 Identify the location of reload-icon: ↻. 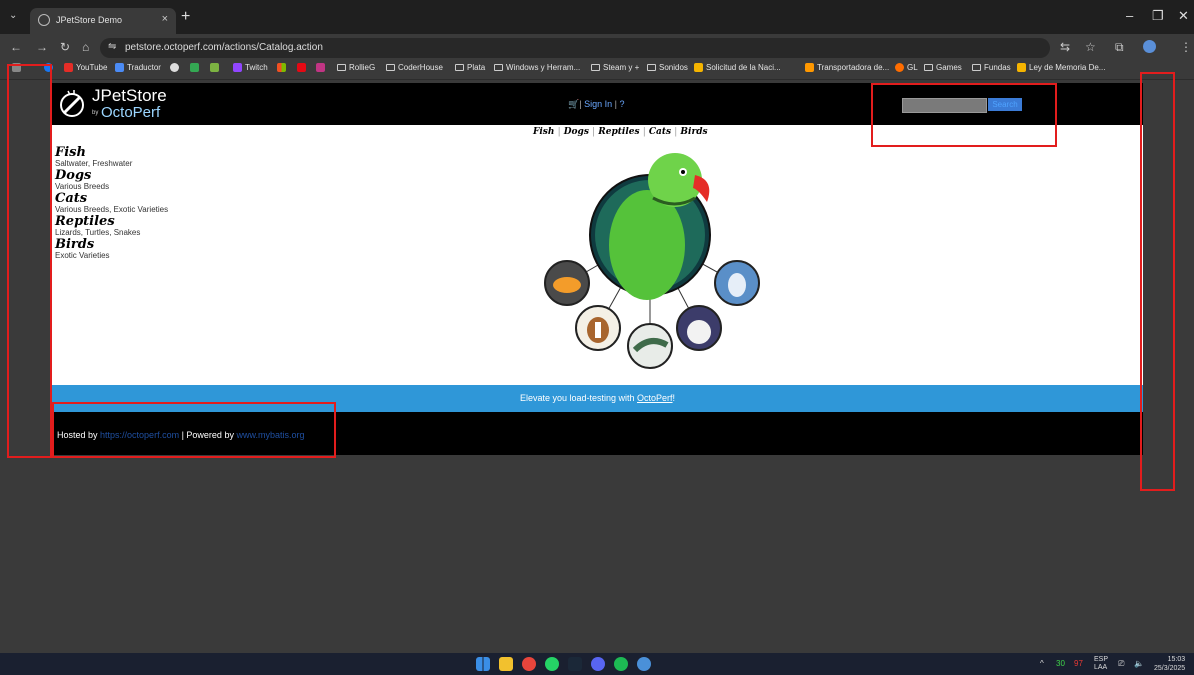
(65, 47).